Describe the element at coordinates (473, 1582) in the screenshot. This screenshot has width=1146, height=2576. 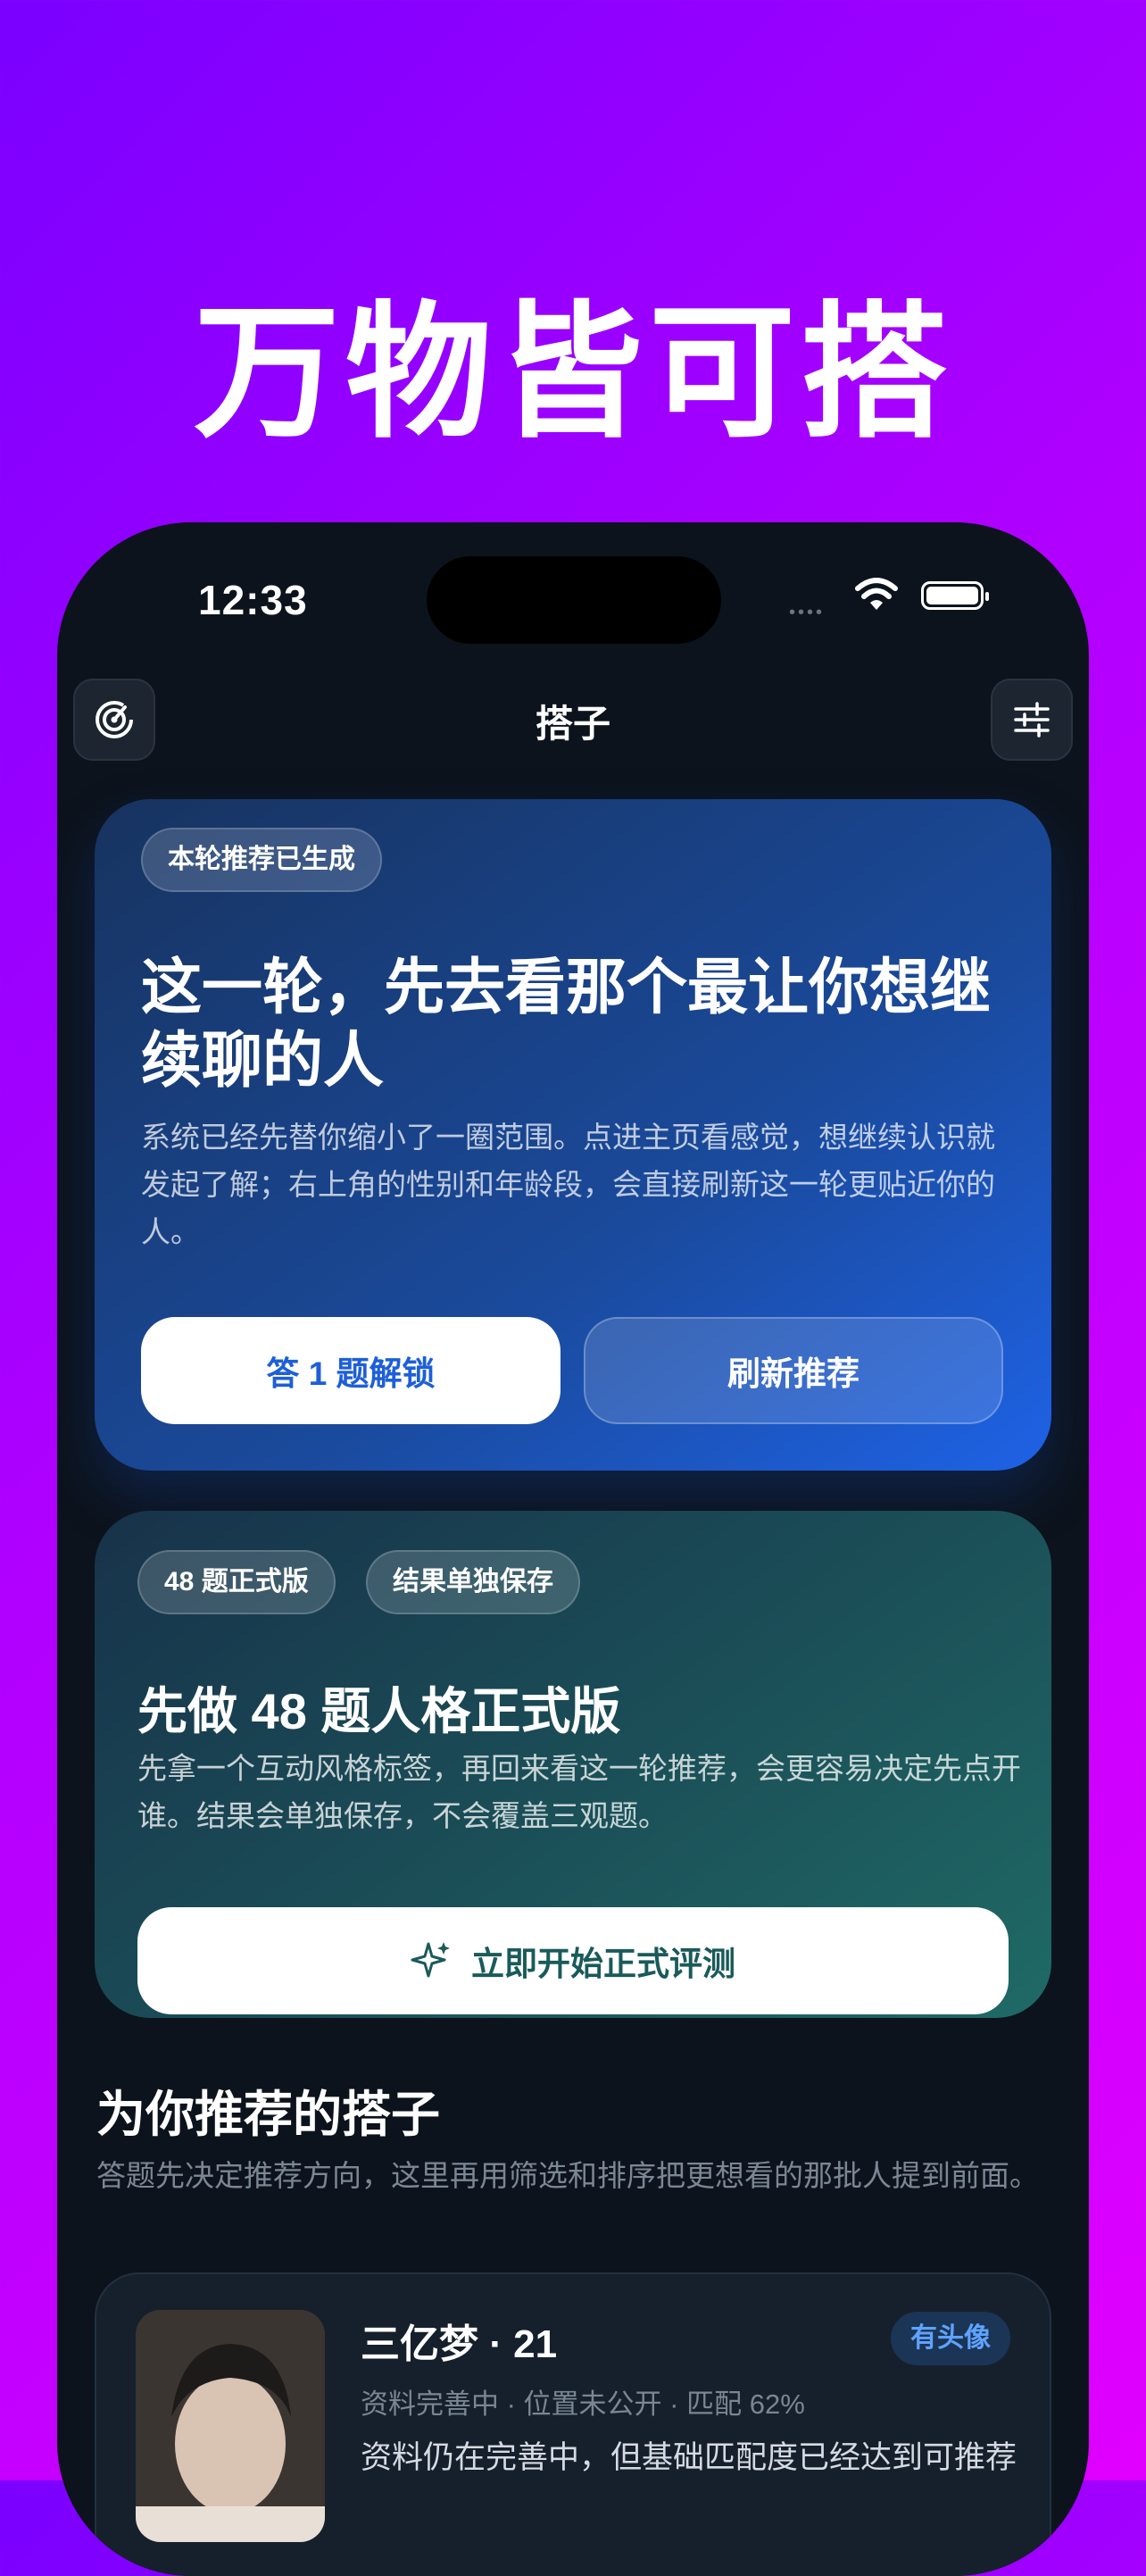
I see `chip-save-separately: 结果单独保存` at that location.